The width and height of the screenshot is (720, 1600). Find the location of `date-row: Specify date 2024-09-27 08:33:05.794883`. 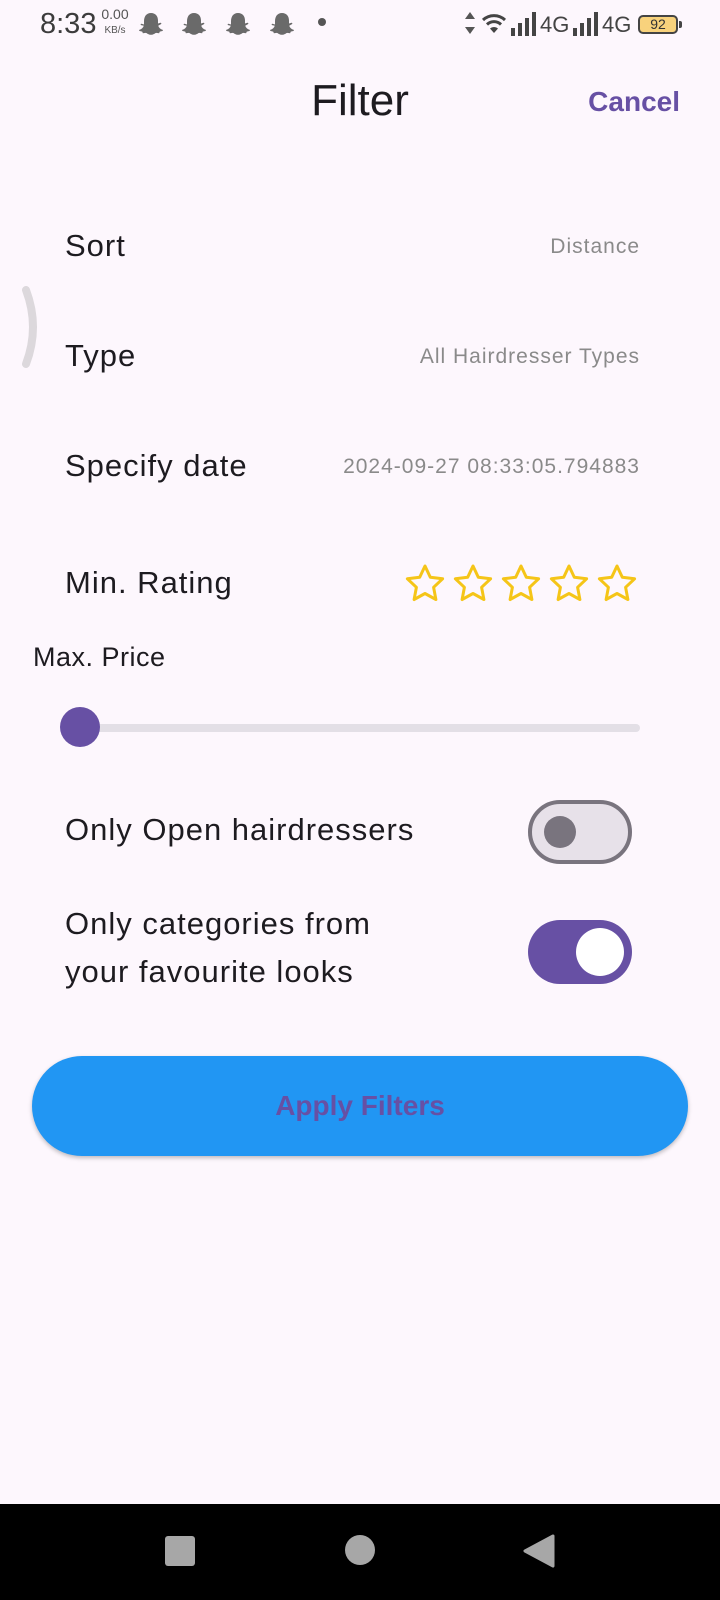

date-row: Specify date 2024-09-27 08:33:05.794883 is located at coordinates (360, 466).